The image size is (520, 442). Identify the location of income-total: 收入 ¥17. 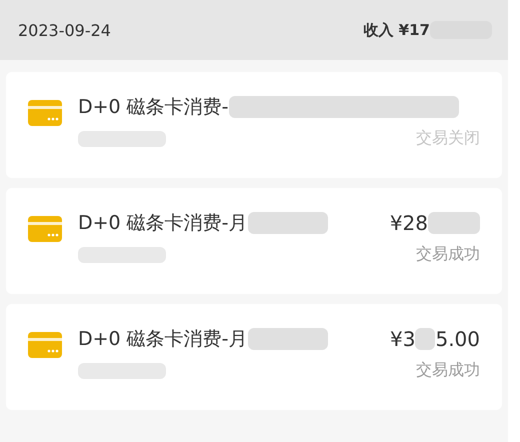
(396, 30).